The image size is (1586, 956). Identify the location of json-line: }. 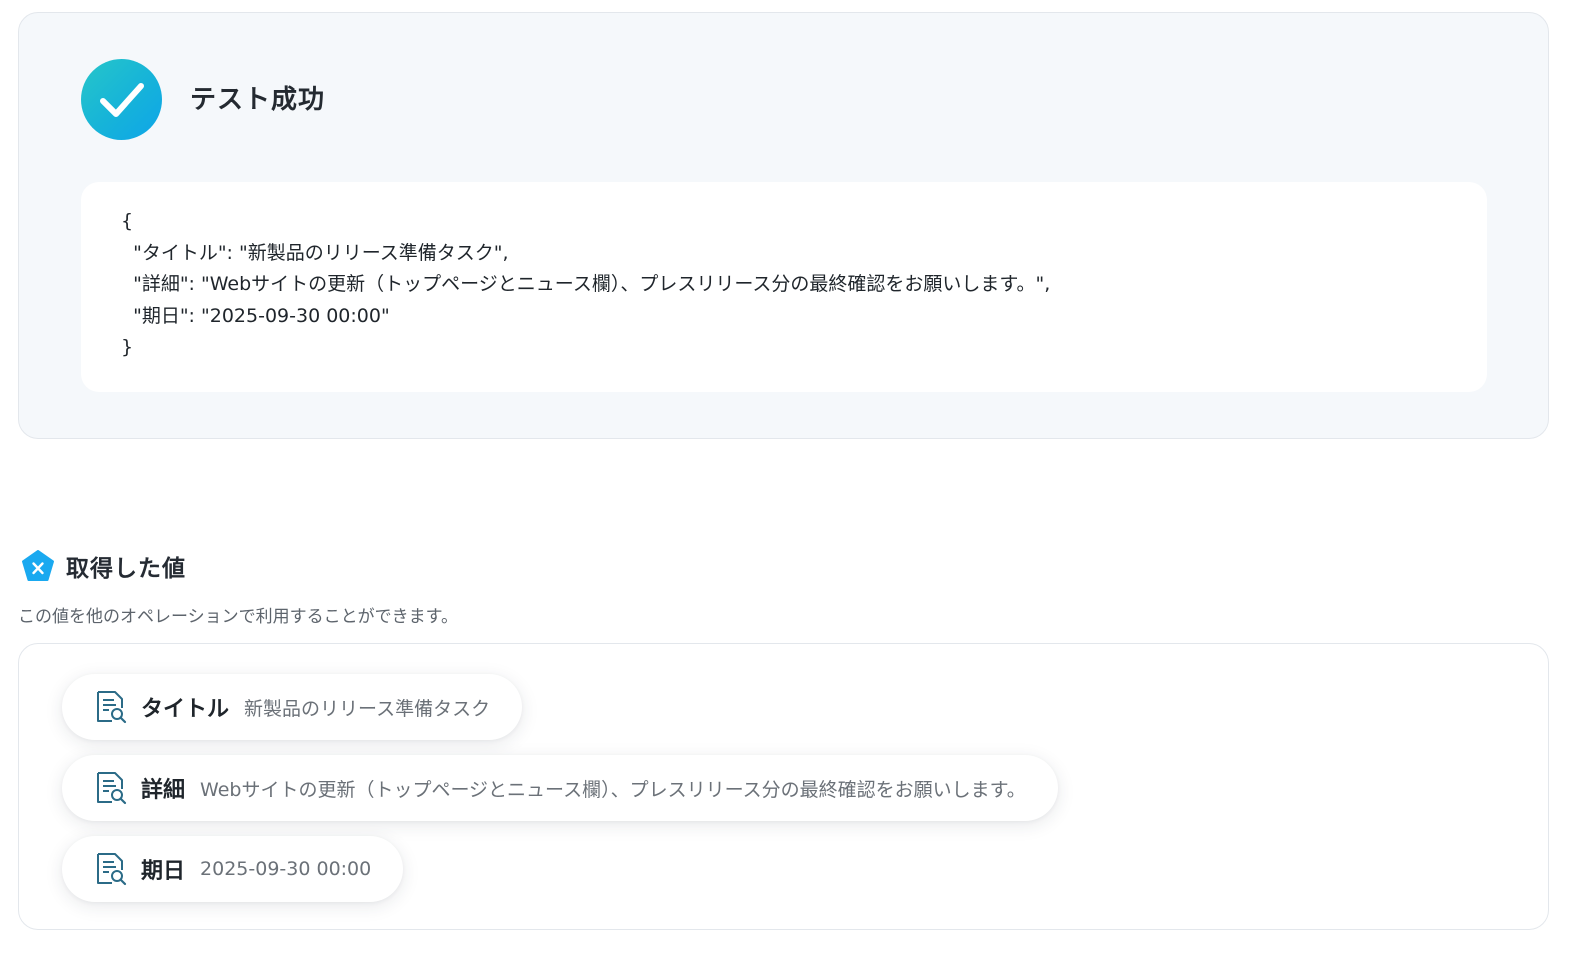
(127, 347).